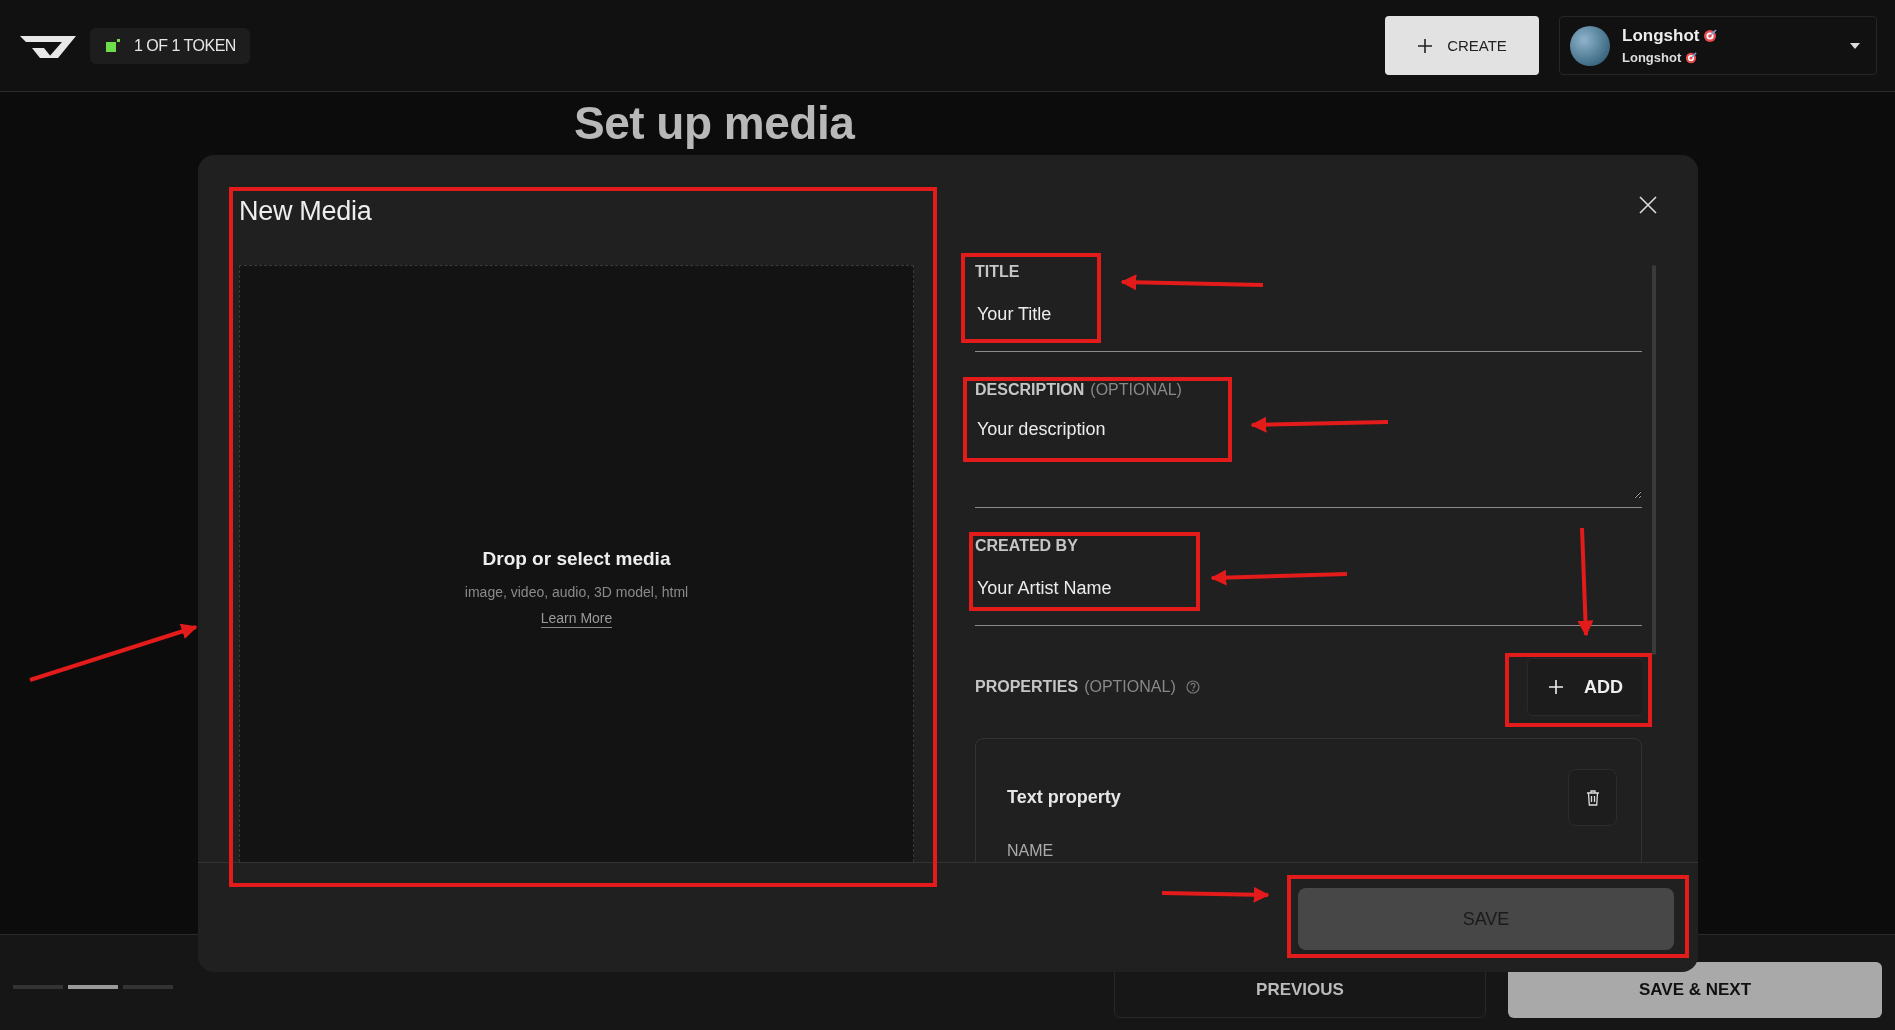  I want to click on text-field: Your Title, so click(1308, 314).